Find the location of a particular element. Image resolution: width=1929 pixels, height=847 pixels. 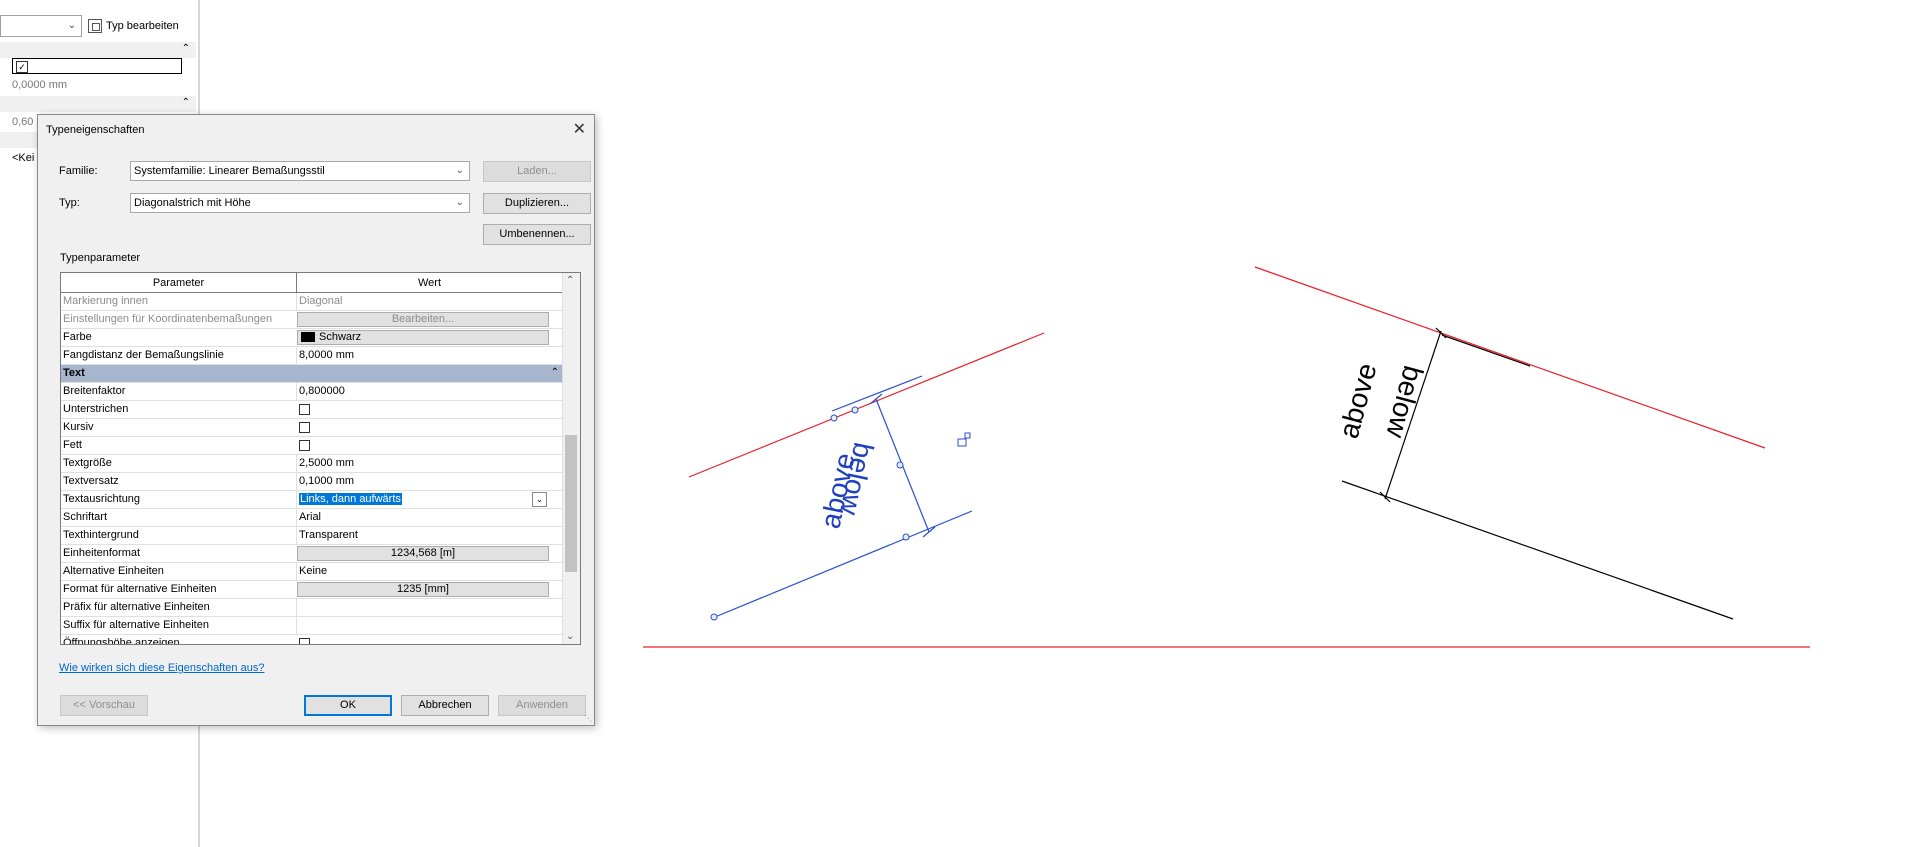

edit-type-label: Typ bearbeiten is located at coordinates (142, 26).